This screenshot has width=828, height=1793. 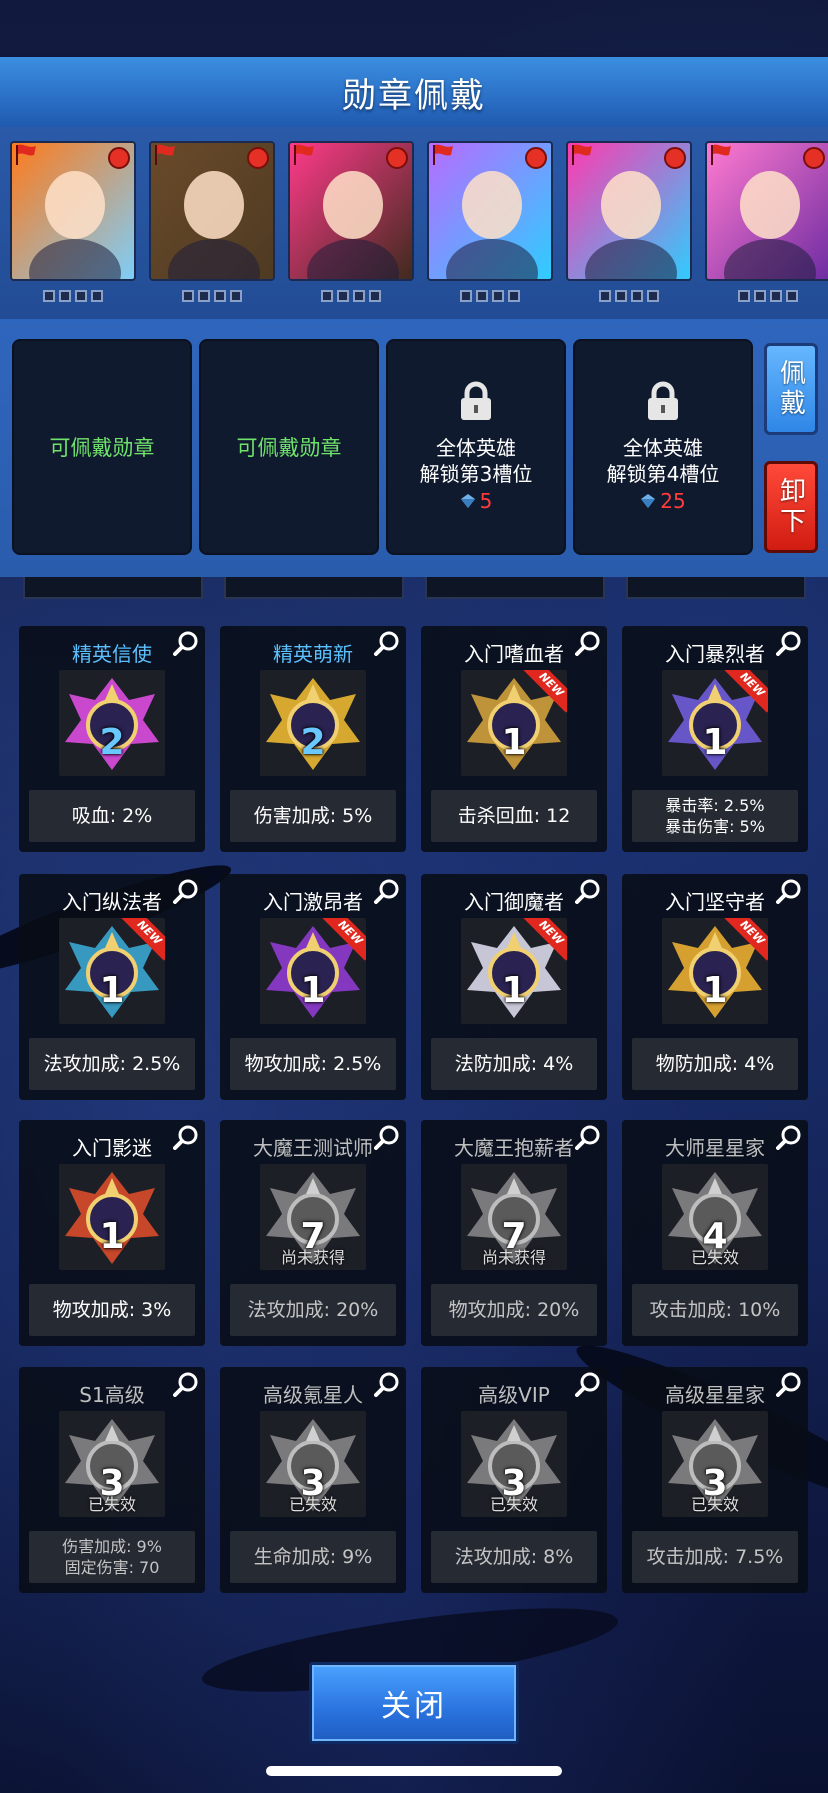 I want to click on badge-card: 入门纵法者 1 NEW 法攻加成: 2.5%, so click(x=112, y=987).